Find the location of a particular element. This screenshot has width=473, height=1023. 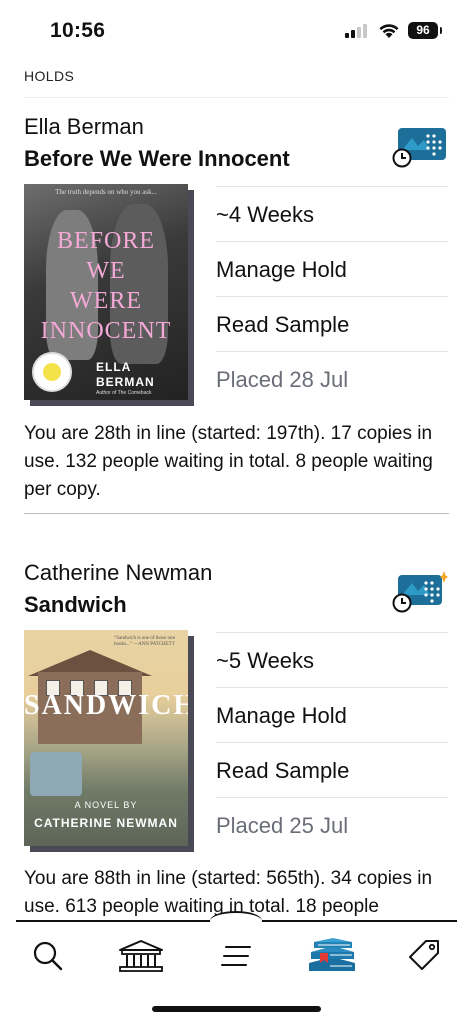

cover-author: CATHERINE NEWMAN is located at coordinates (106, 823).